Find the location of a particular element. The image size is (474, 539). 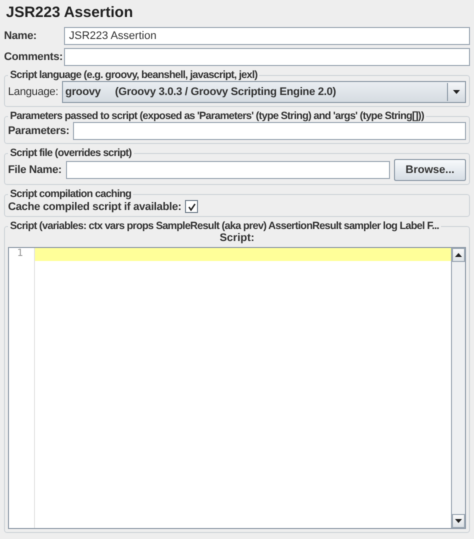

section-title: Parameters passed to script (exposed as 'Parameters' (type String) and 'args' (type String[])) is located at coordinates (217, 116).